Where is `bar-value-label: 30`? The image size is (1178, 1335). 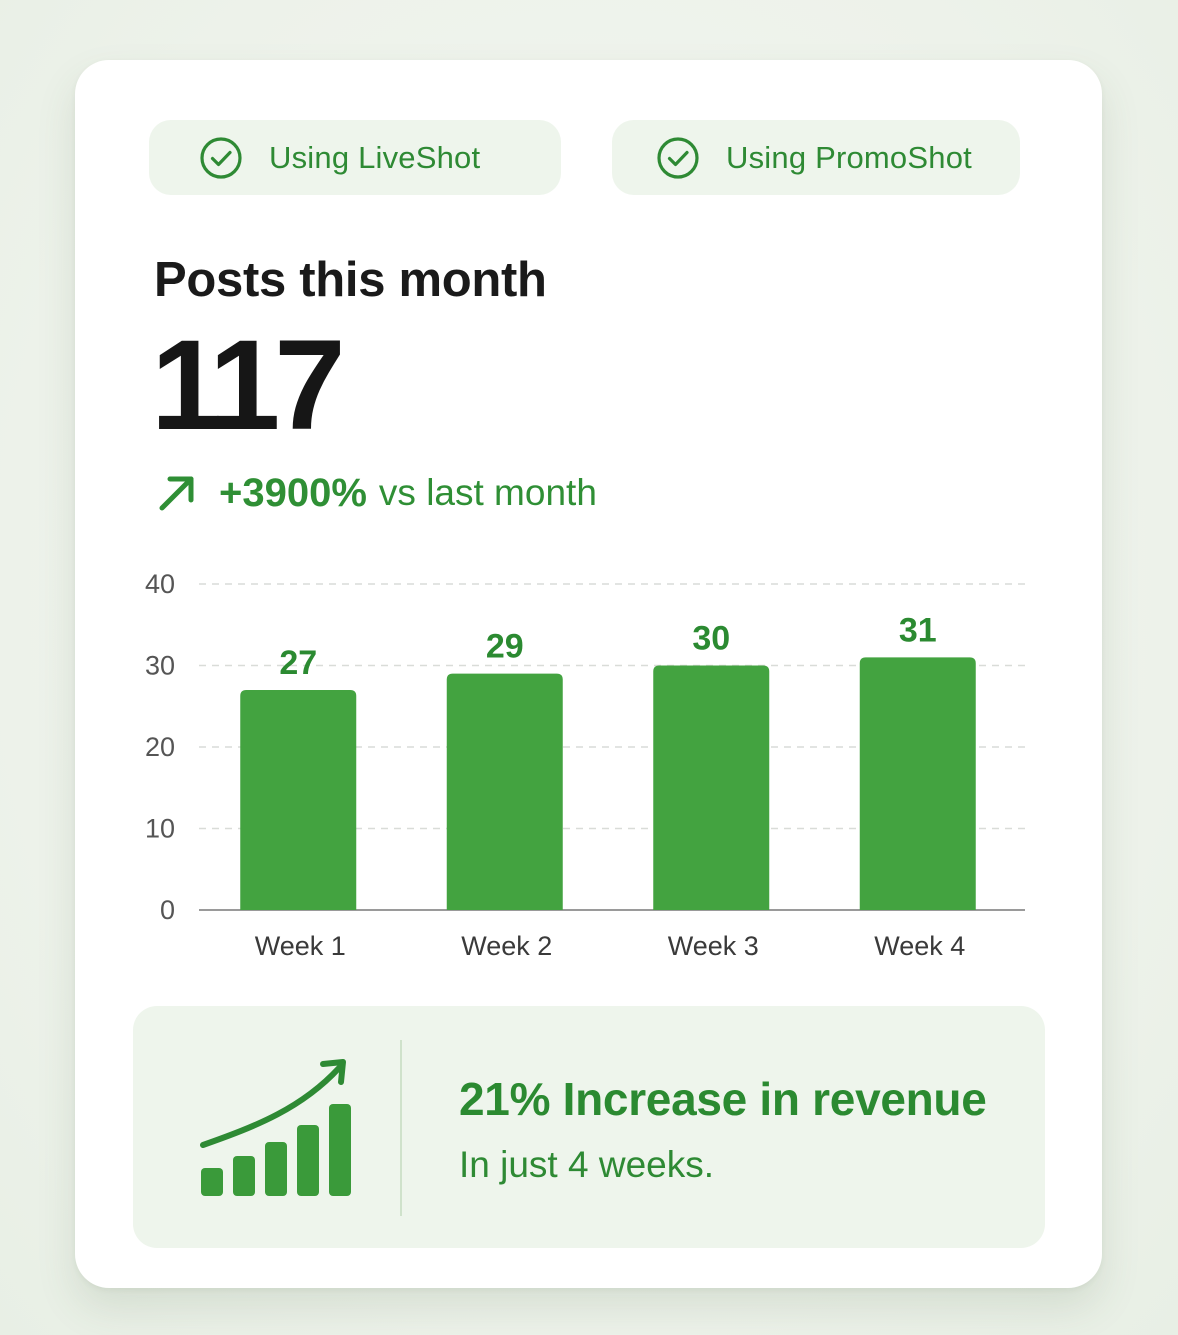
bar-value-label: 30 is located at coordinates (711, 639).